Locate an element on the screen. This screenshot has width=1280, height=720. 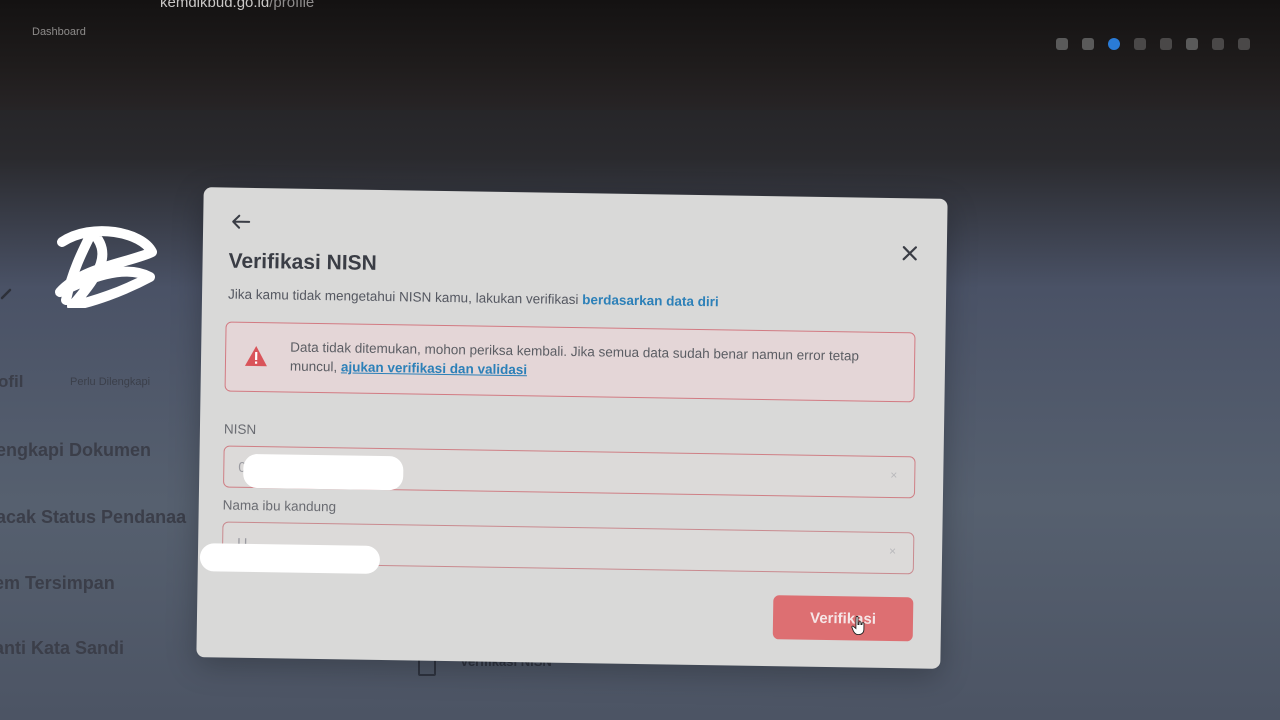
sidebar-item-saved-items: em Tersimpan is located at coordinates (57, 583).